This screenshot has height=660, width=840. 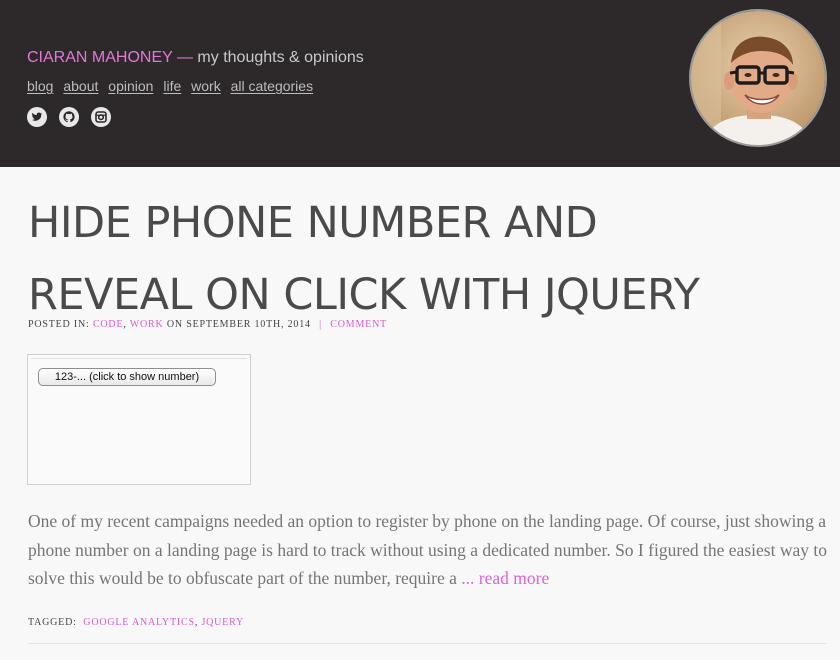 What do you see at coordinates (364, 295) in the screenshot?
I see `post-title-line-2: REVEAL ON CLICK WITH JQUERY` at bounding box center [364, 295].